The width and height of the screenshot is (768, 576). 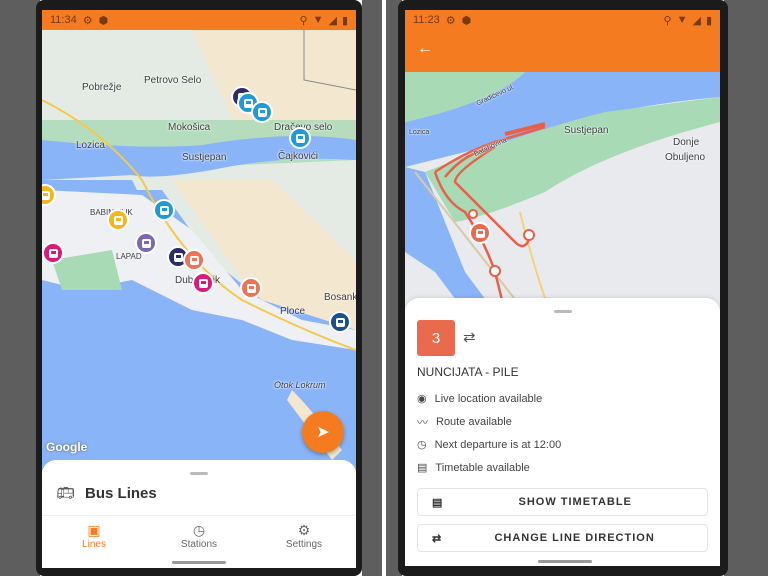 I want to click on feature-text: Timetable available, so click(x=482, y=467).